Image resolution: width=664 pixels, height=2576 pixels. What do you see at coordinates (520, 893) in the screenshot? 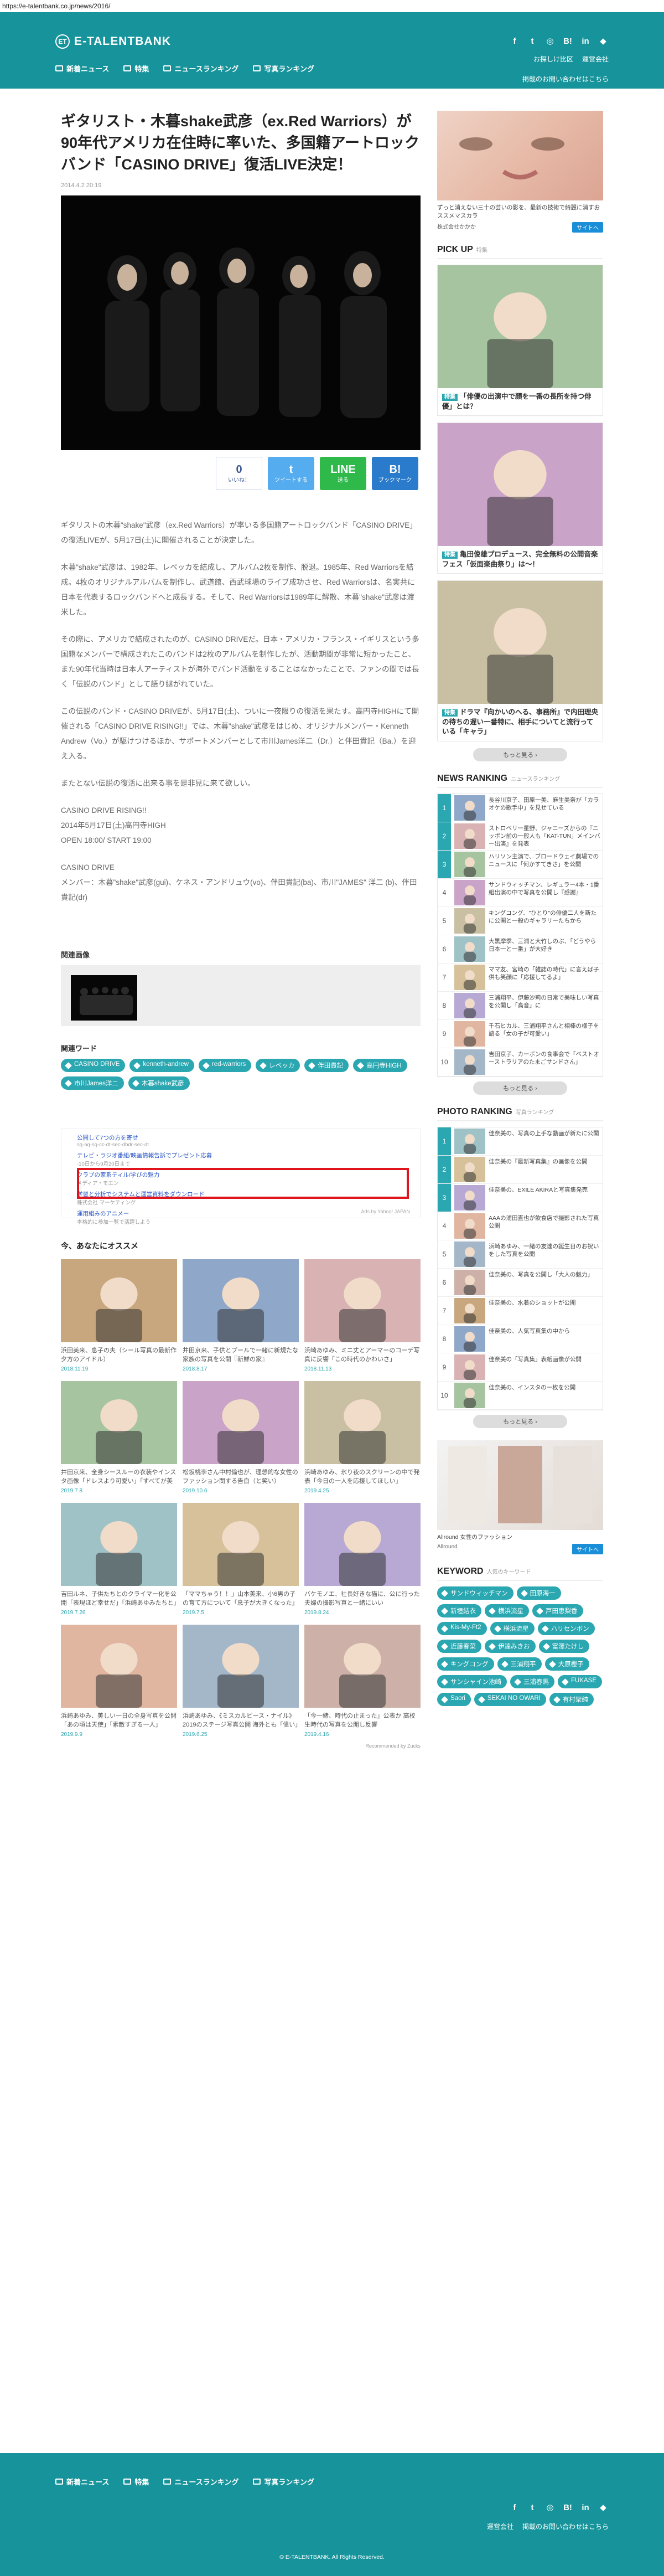
I see `ranking-item: 4 サンドウィッチマン、レギュラー4本・1番組出演の中で写真を公開し『感謝』` at bounding box center [520, 893].